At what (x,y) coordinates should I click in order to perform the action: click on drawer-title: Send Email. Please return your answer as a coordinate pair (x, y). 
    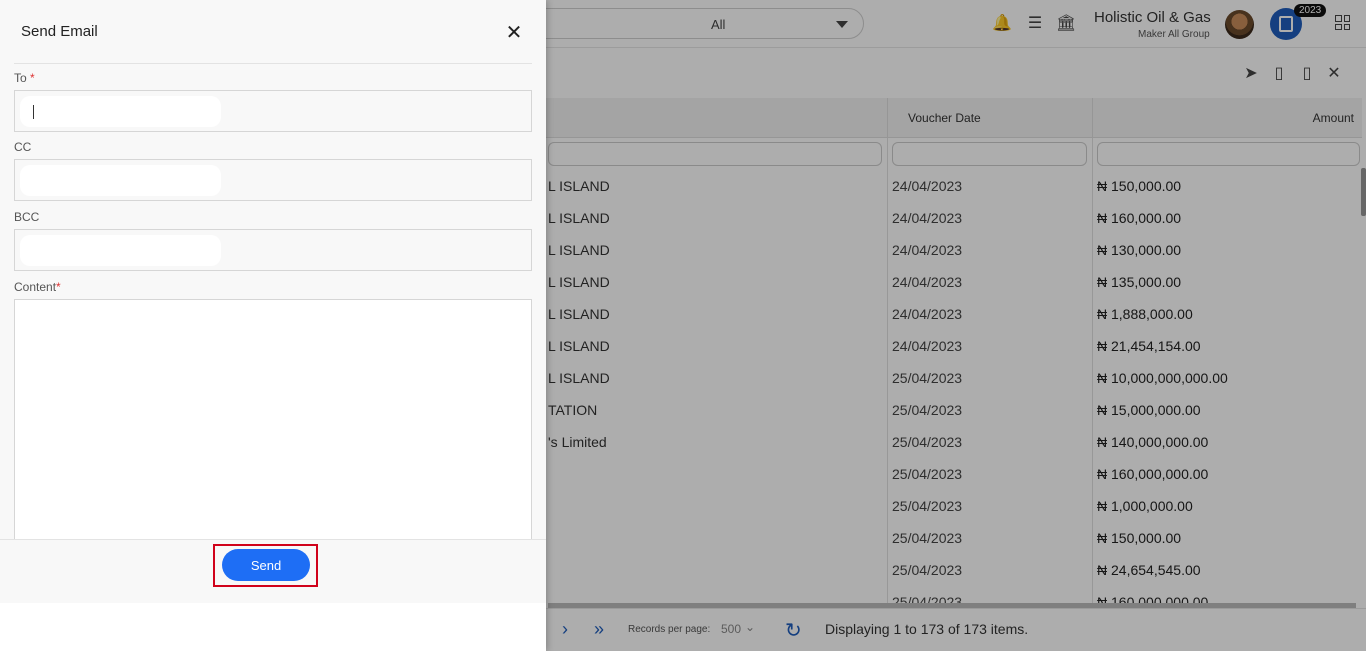
    Looking at the image, I should click on (59, 31).